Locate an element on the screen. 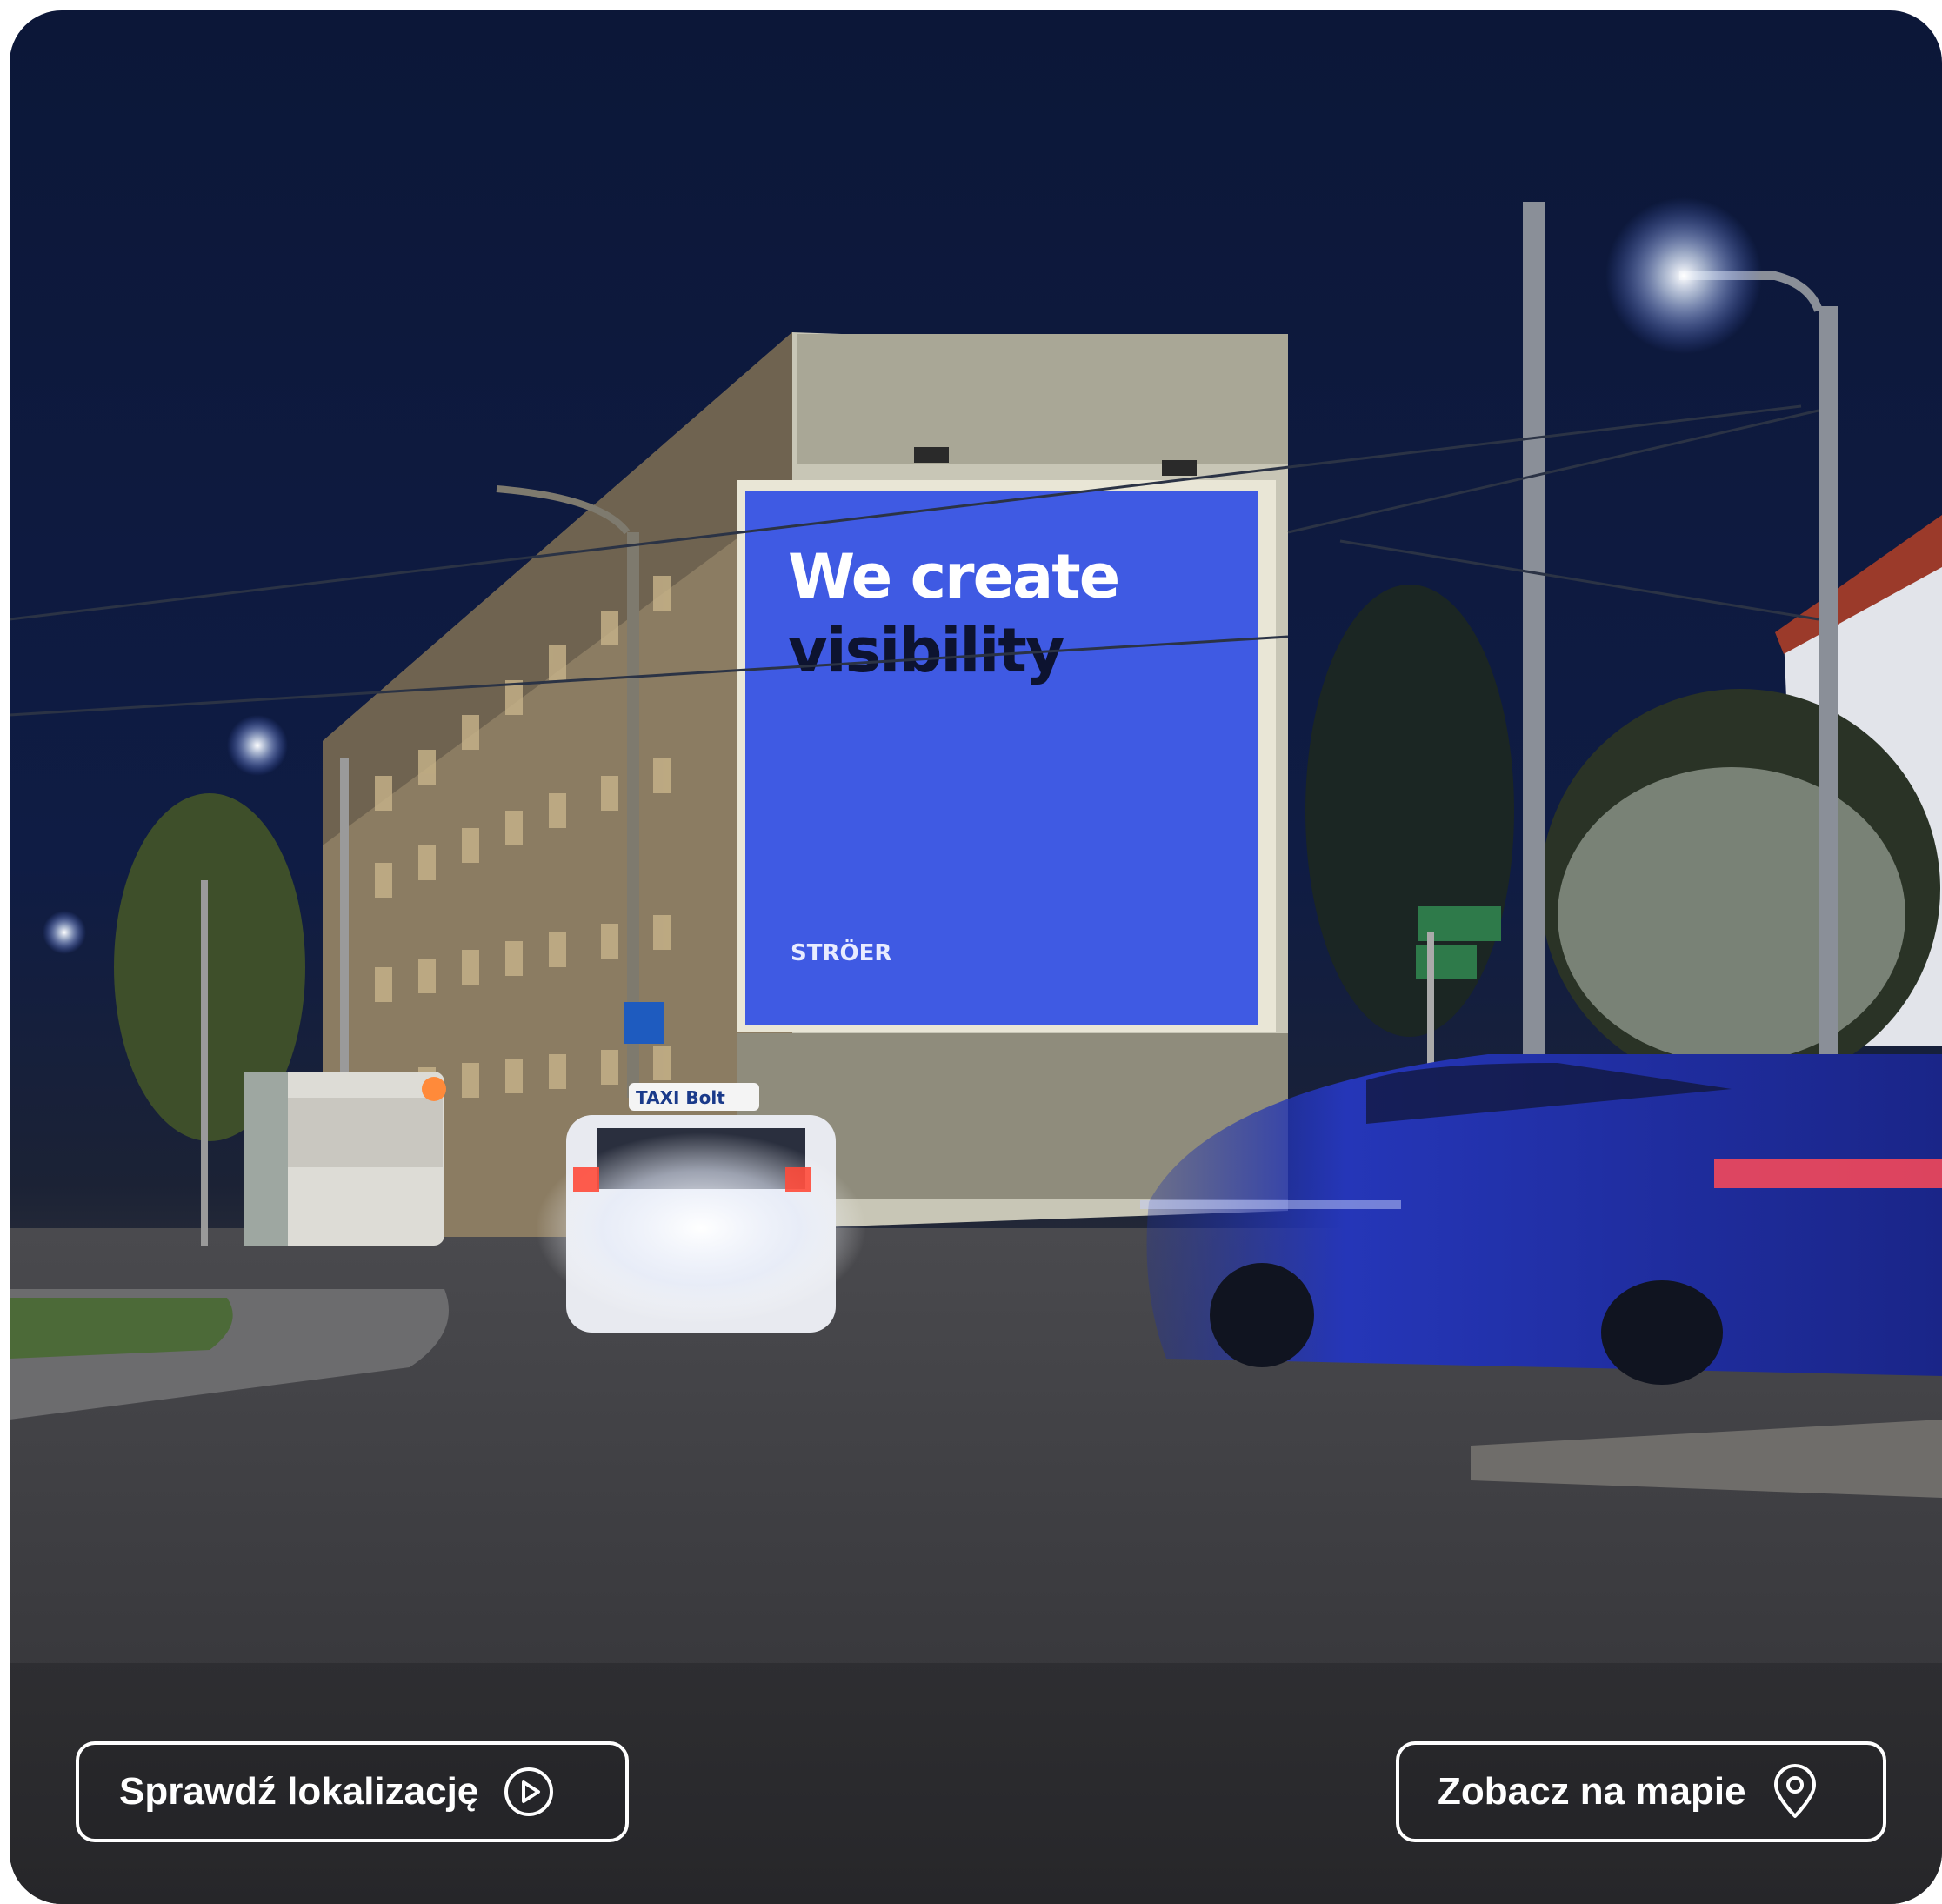 The width and height of the screenshot is (1942, 1904). check-location-button: Sprawdź lokalizację is located at coordinates (353, 1791).